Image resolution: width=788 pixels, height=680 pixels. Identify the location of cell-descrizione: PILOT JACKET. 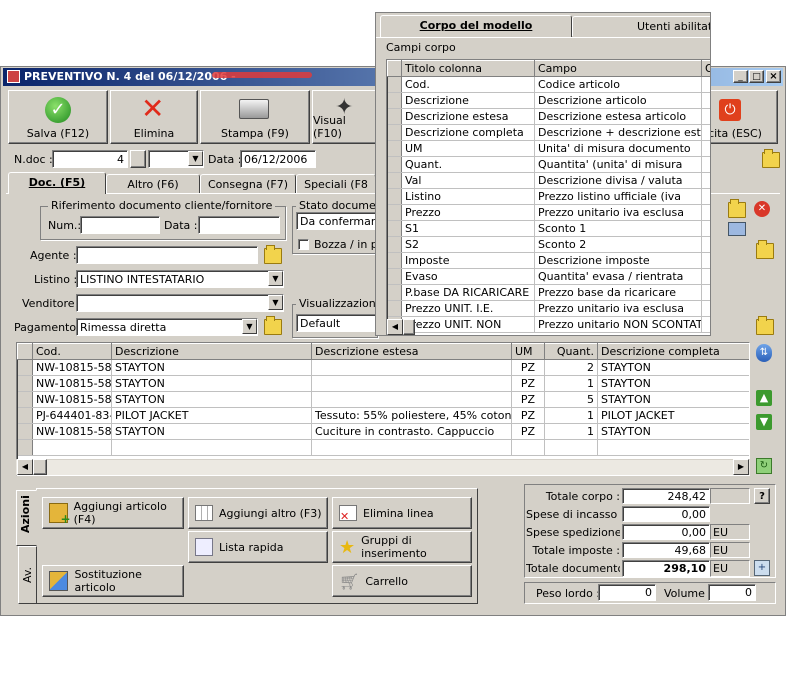
(211, 415).